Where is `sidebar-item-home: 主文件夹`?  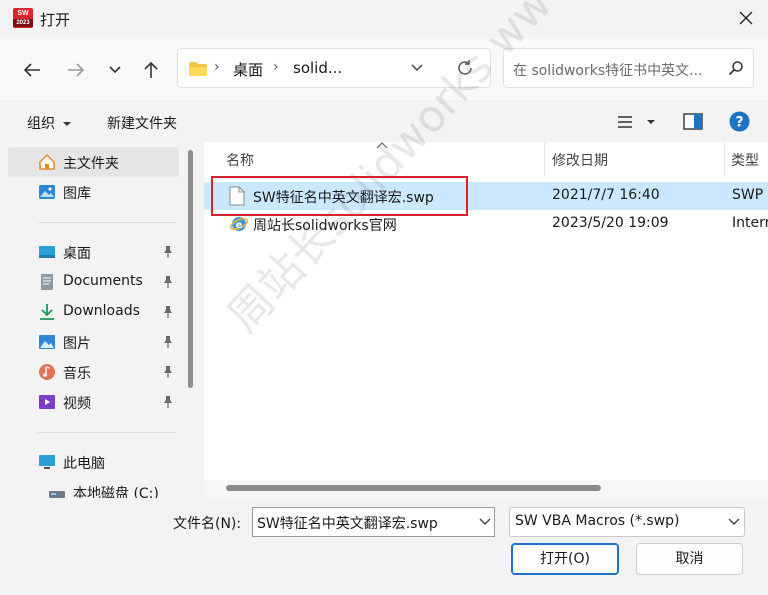
sidebar-item-home: 主文件夹 is located at coordinates (93, 162).